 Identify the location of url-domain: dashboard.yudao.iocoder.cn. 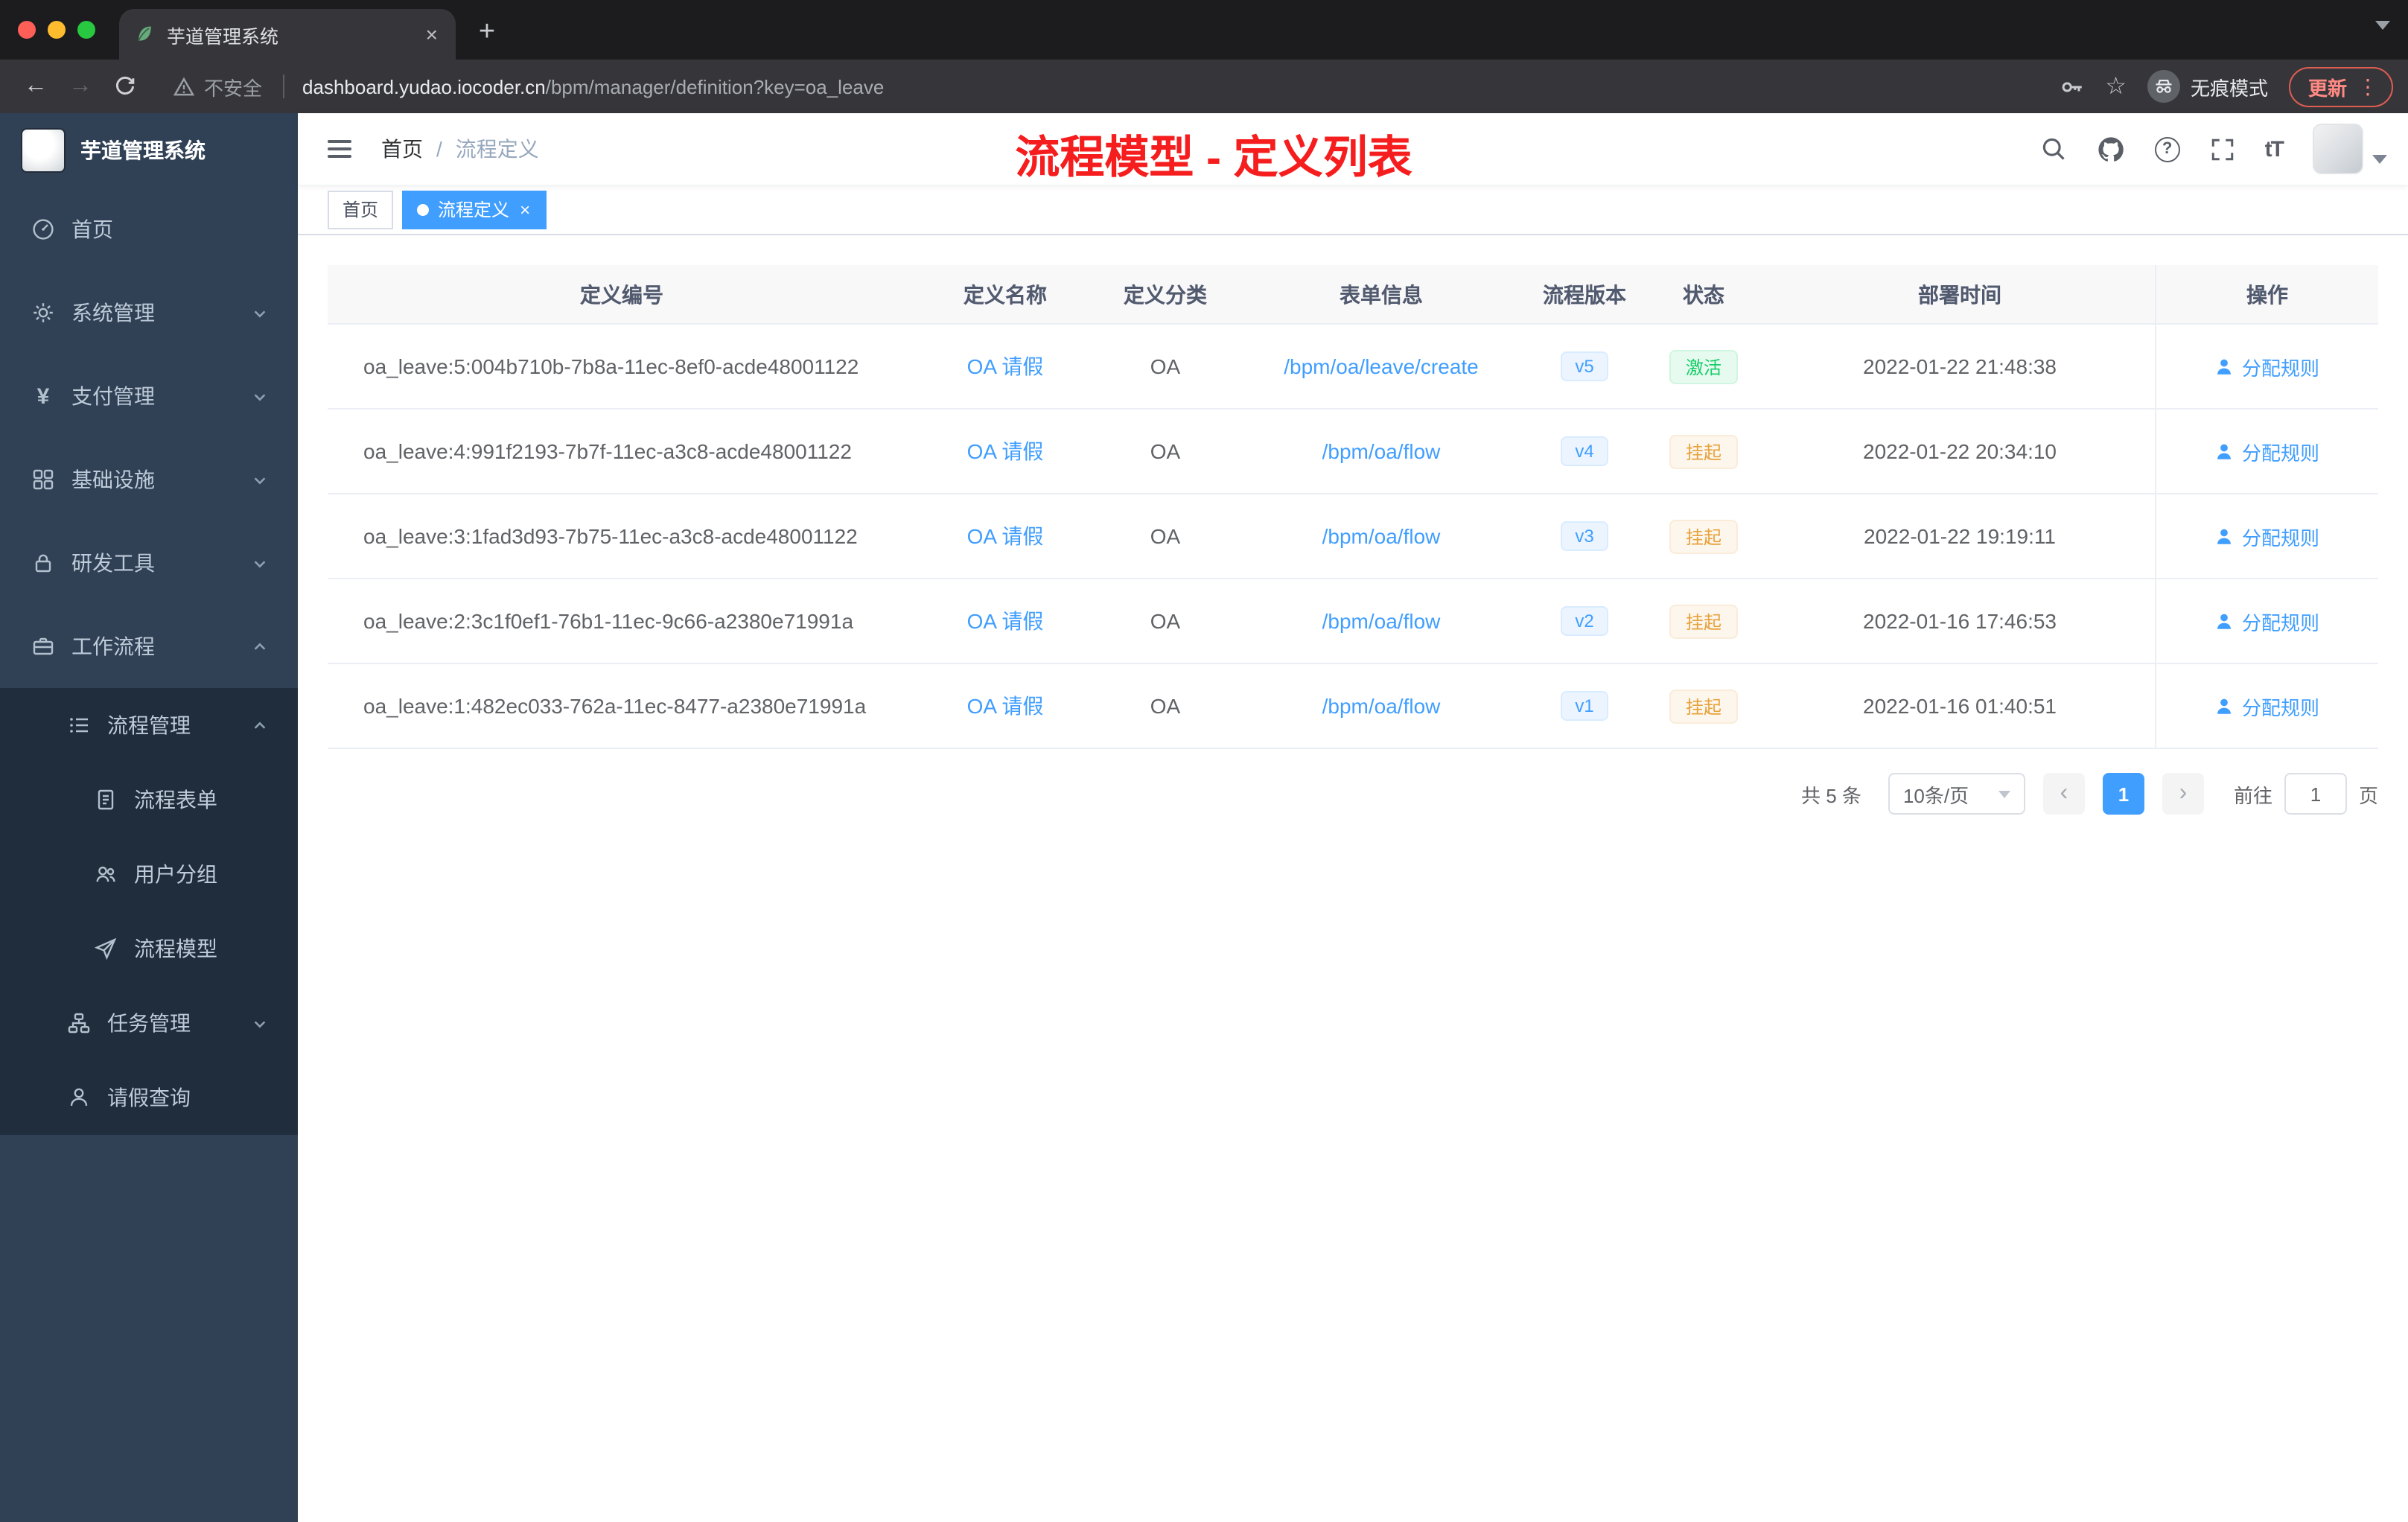
(424, 86).